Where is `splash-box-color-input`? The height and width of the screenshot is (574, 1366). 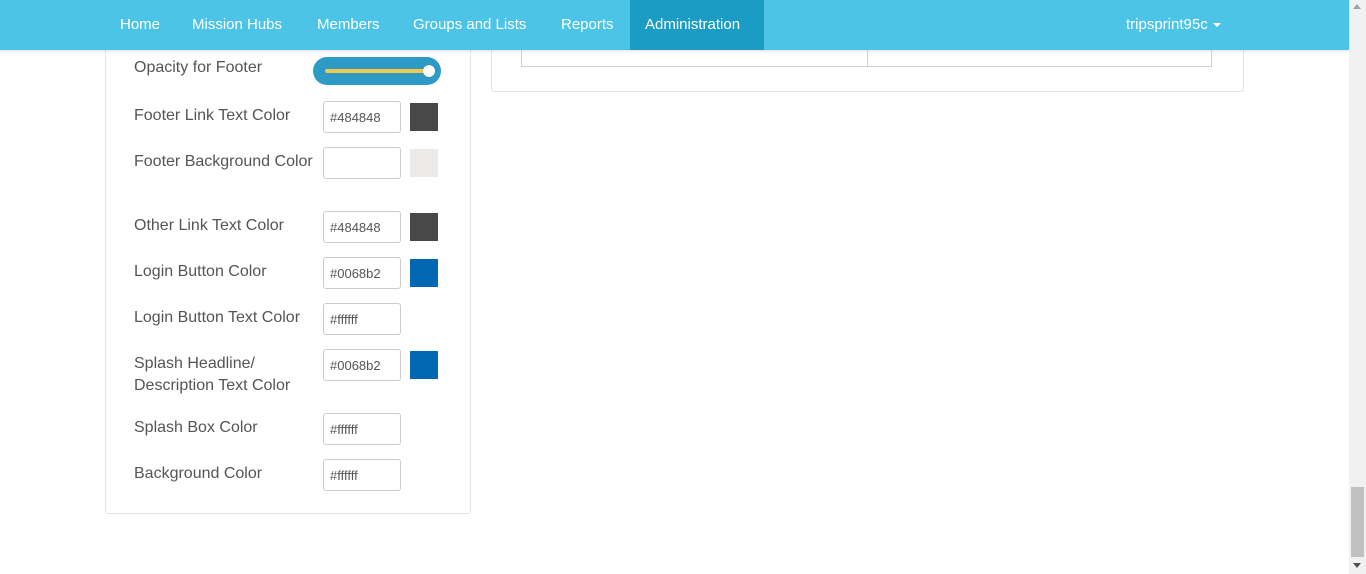
splash-box-color-input is located at coordinates (362, 429).